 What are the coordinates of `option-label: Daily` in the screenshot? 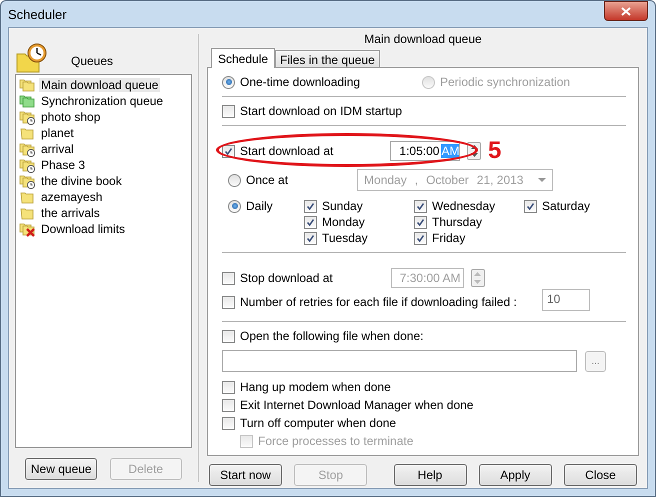 It's located at (259, 206).